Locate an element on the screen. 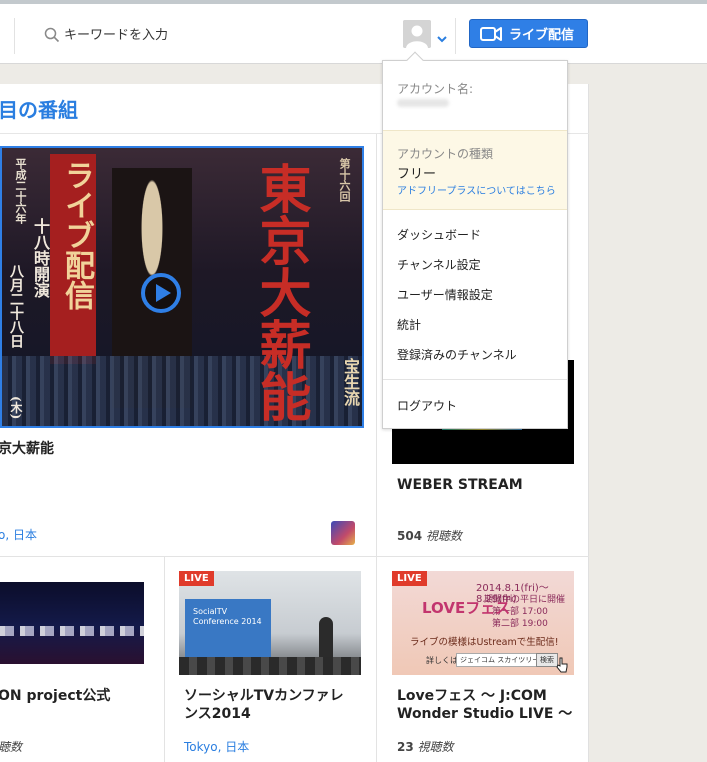  card-3-logo: LOVEフェス is located at coordinates (466, 608).